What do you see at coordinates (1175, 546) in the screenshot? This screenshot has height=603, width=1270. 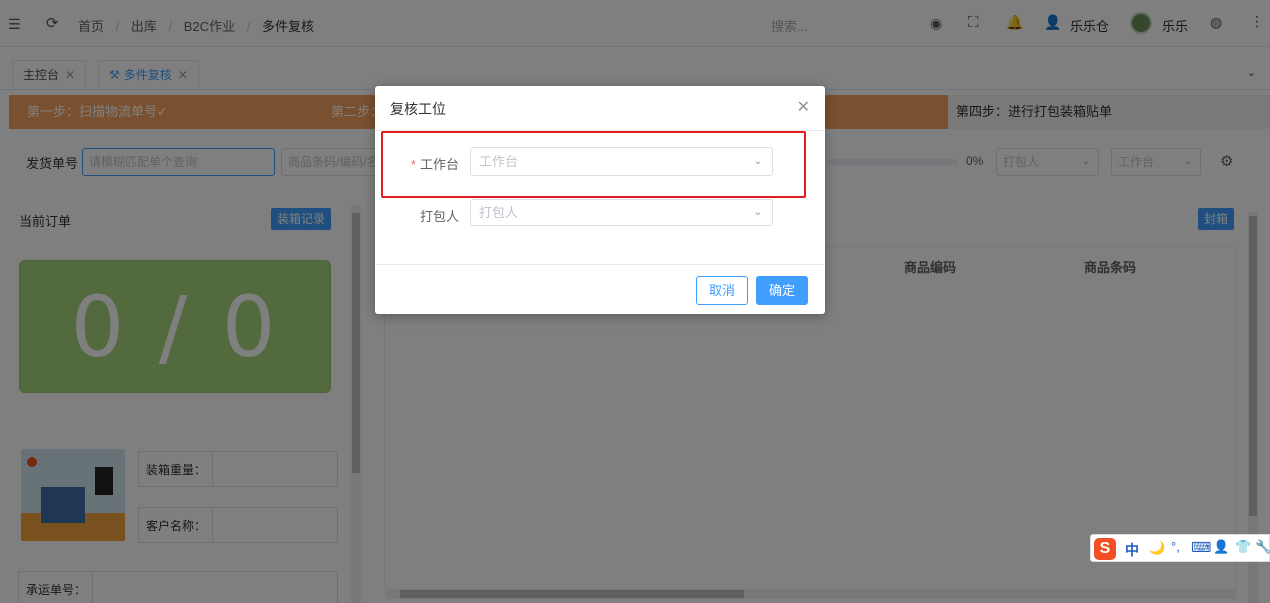 I see `punctuation-icon: °,` at bounding box center [1175, 546].